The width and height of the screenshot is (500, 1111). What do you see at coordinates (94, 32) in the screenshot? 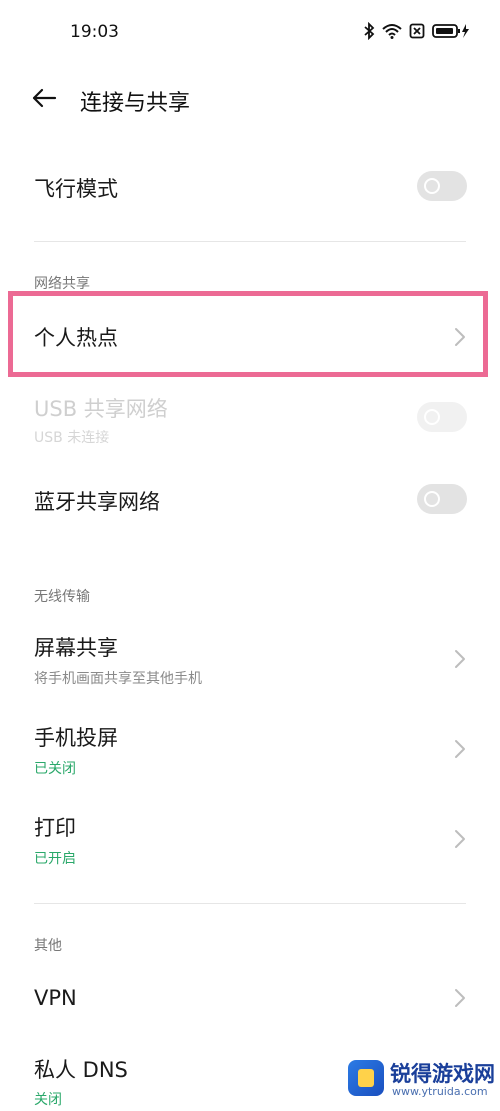
I see `status-time: 19:03` at bounding box center [94, 32].